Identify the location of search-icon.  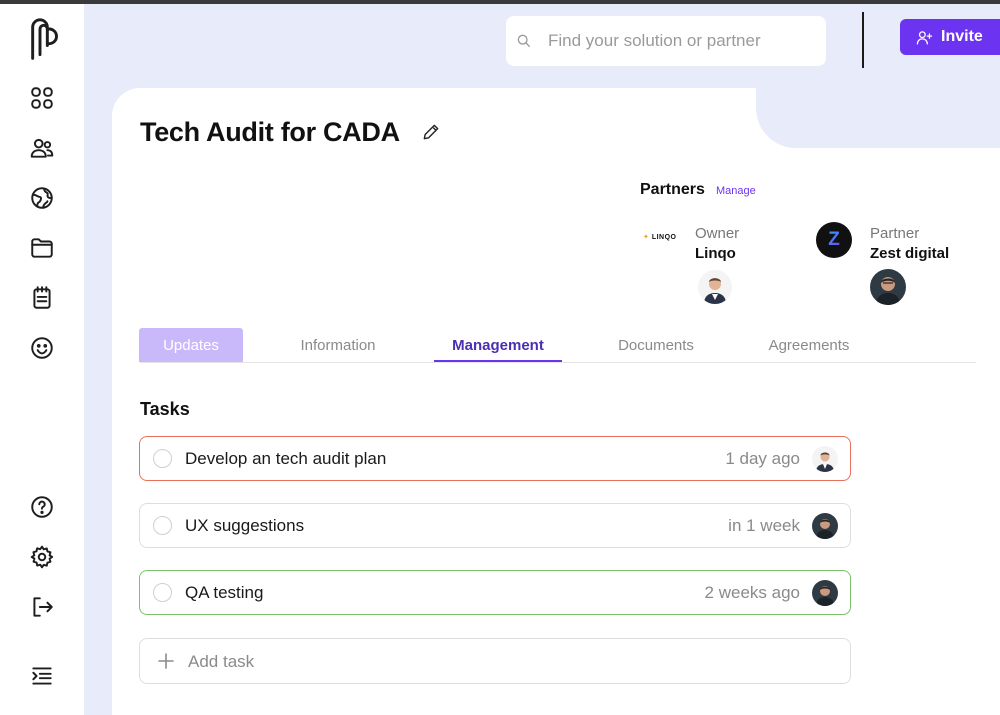
(523, 40).